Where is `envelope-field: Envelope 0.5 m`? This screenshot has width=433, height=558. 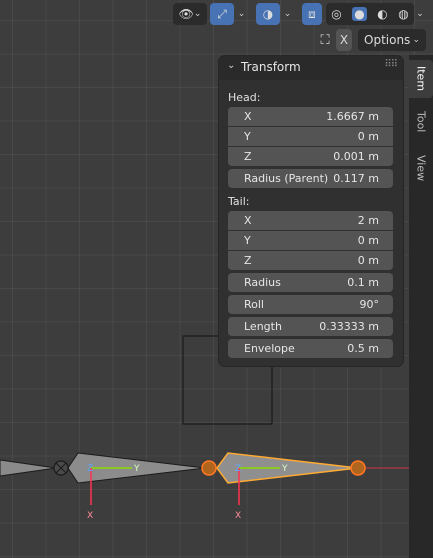 envelope-field: Envelope 0.5 m is located at coordinates (310, 348).